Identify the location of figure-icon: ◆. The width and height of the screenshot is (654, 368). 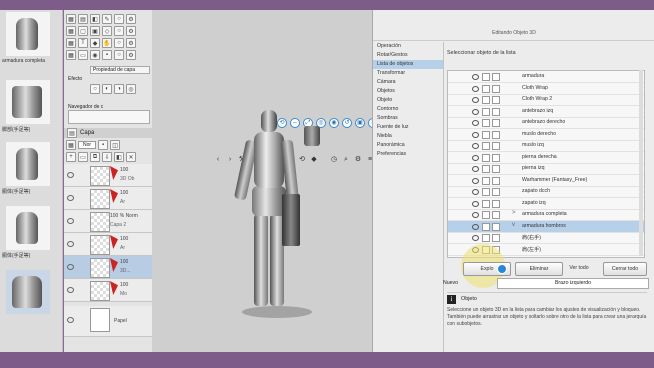
(95, 43).